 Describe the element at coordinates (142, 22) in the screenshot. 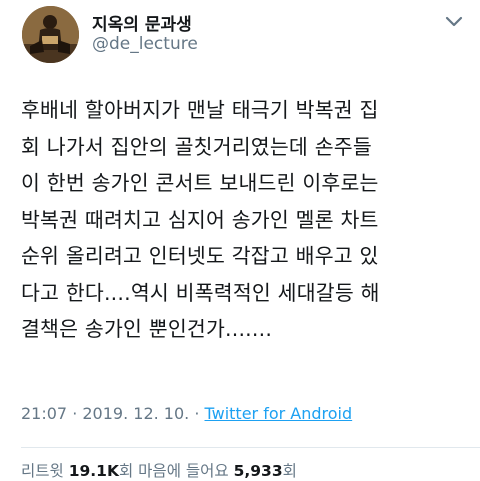

I see `display-name: 지옥의 문과생` at that location.